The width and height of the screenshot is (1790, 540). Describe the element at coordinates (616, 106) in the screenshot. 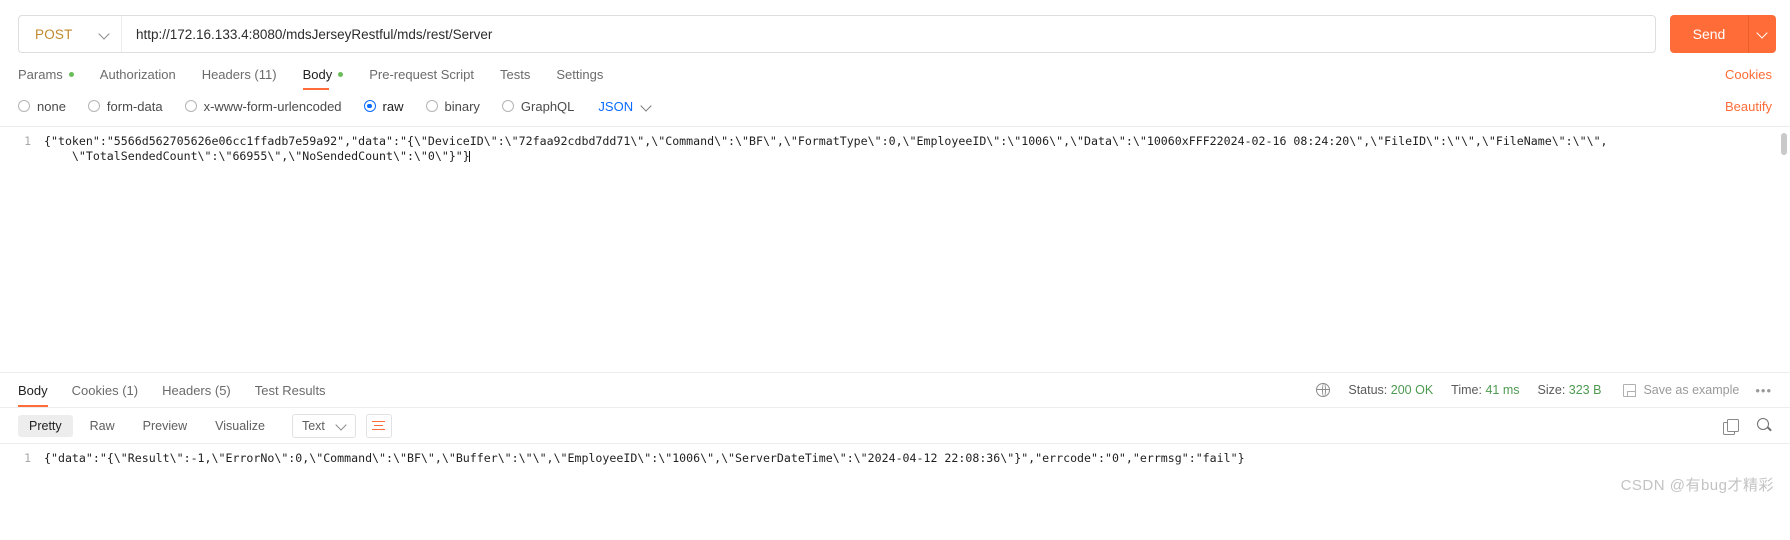

I see `body-format-label: JSON` at that location.